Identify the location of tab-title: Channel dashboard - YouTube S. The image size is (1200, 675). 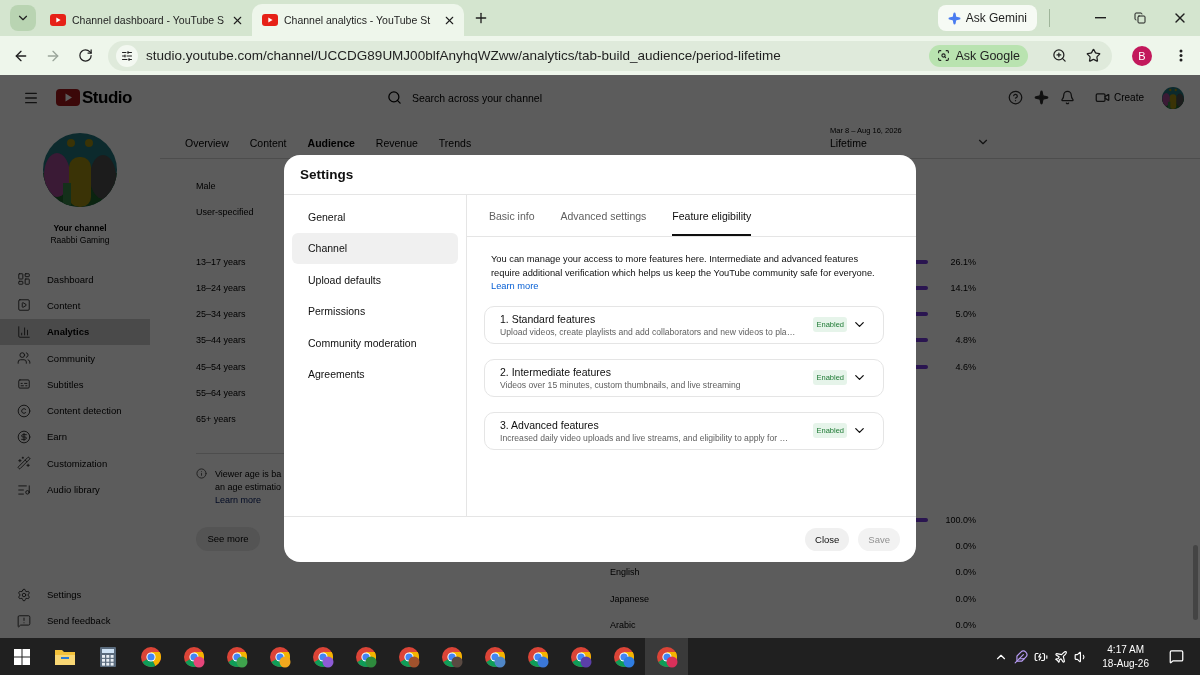
(148, 20).